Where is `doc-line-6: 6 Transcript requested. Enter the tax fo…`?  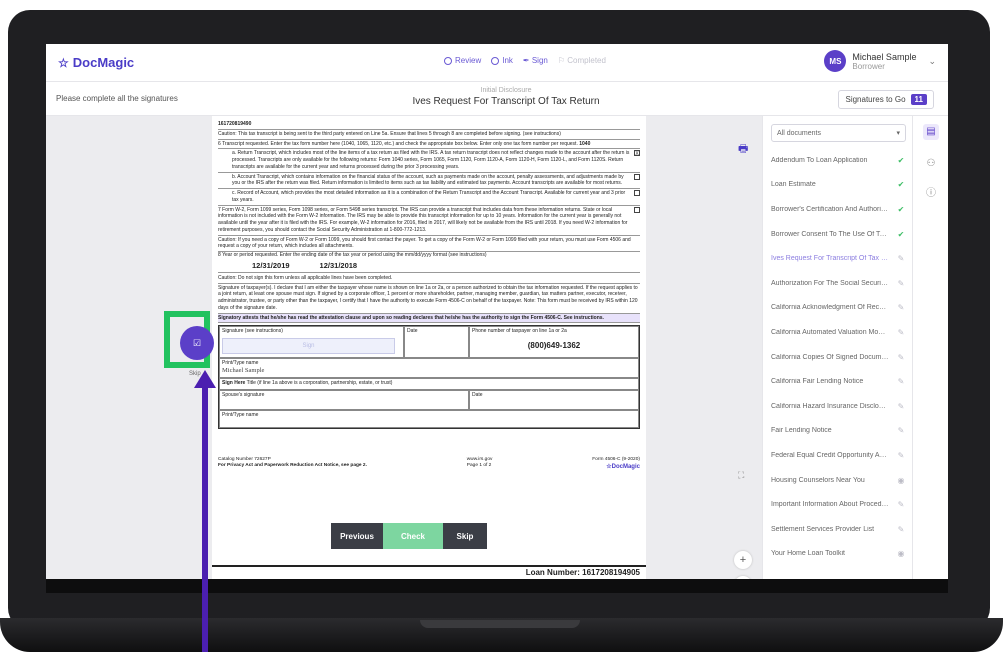
doc-line-6: 6 Transcript requested. Enter the tax fo… is located at coordinates (429, 145).